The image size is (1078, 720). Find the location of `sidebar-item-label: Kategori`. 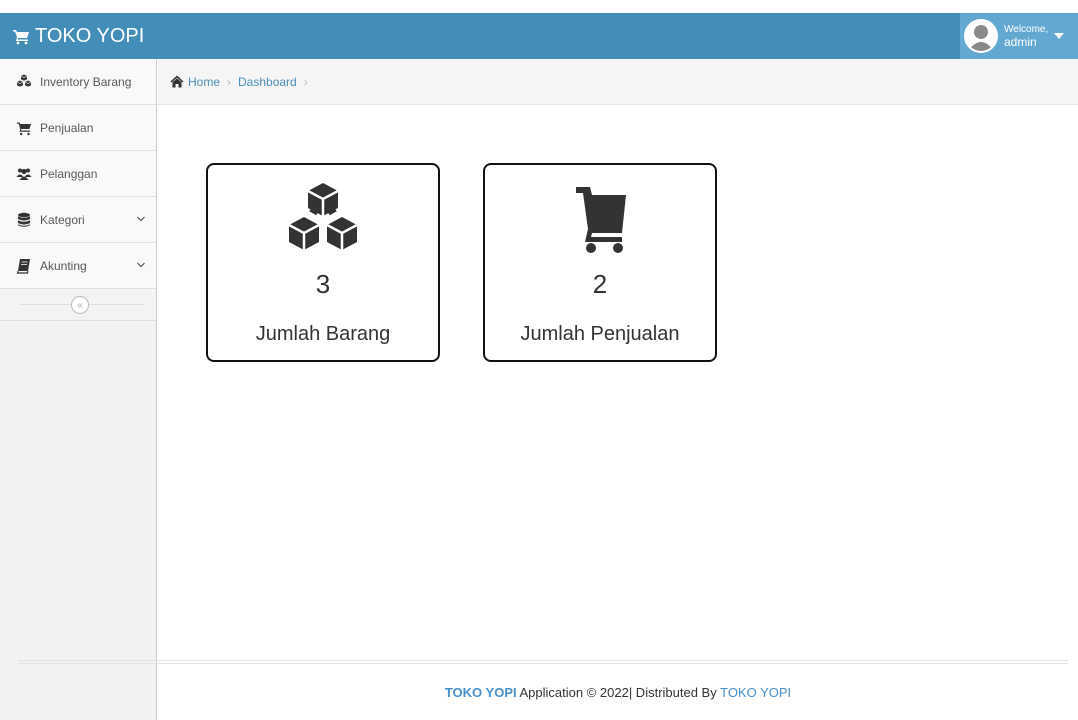

sidebar-item-label: Kategori is located at coordinates (62, 219).